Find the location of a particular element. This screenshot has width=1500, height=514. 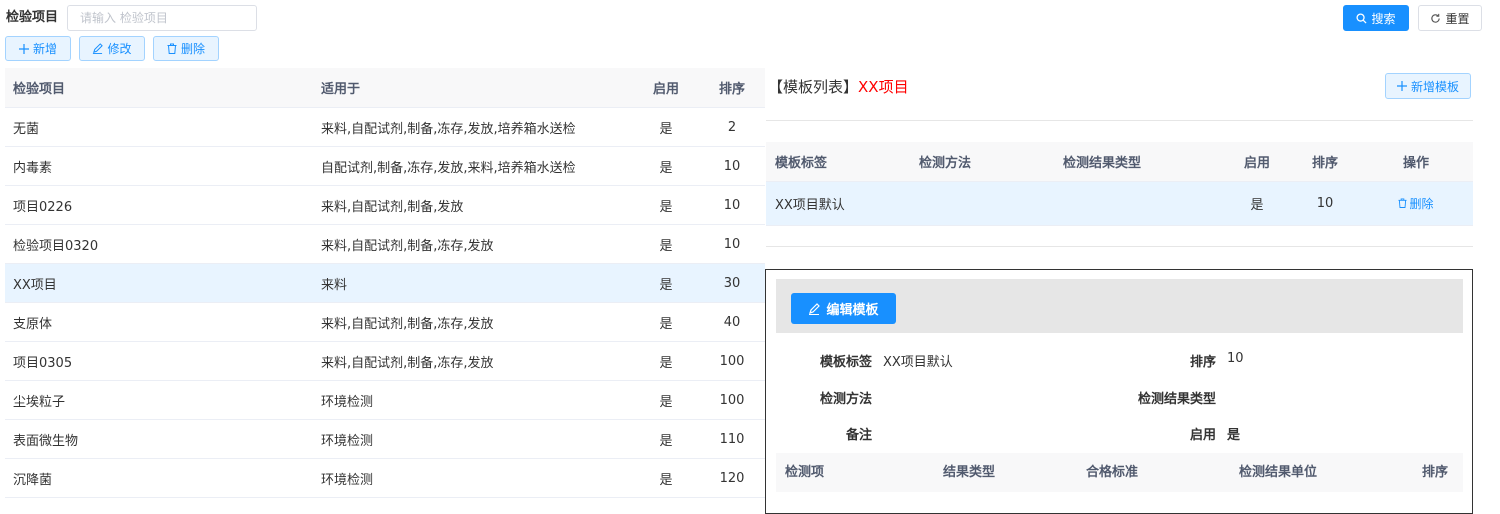

delete-button-label: 删除 is located at coordinates (192, 49).